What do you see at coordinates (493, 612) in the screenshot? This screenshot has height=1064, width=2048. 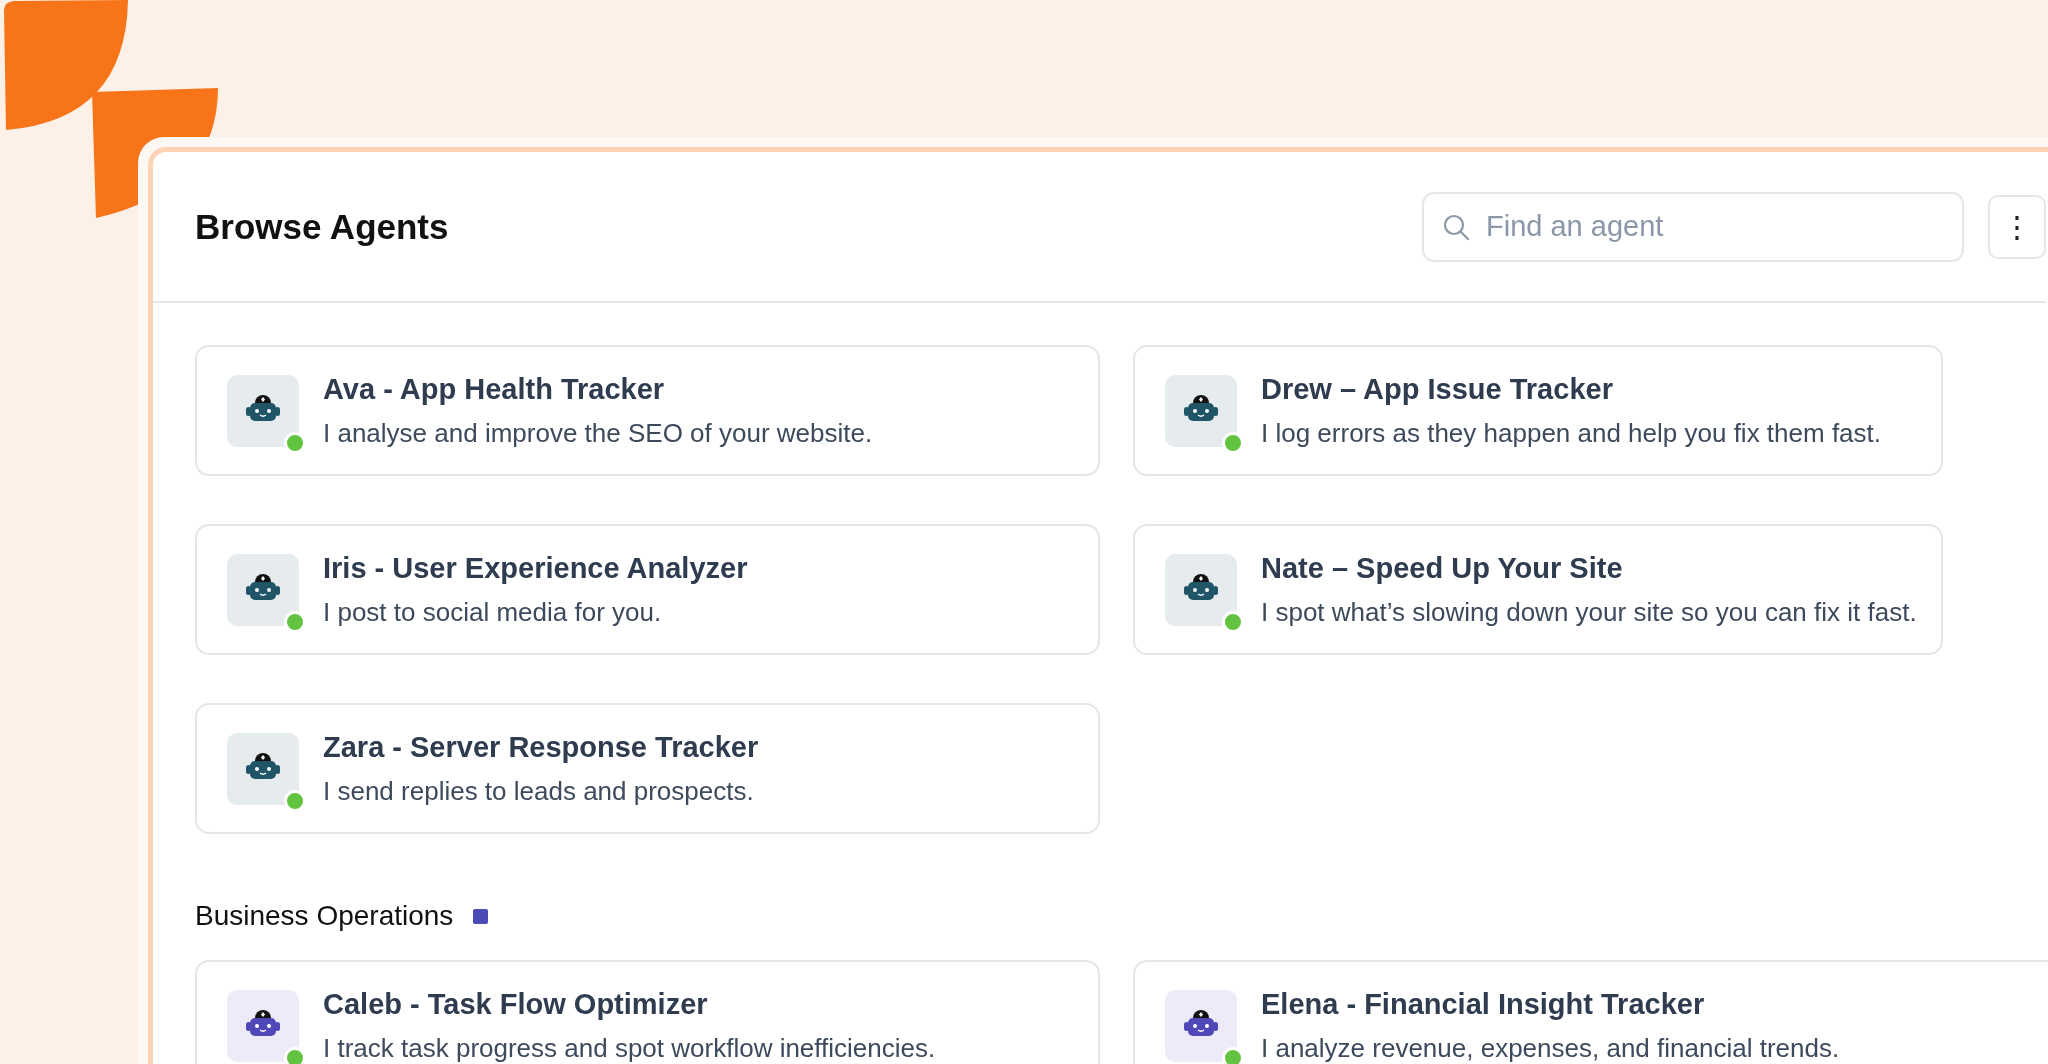 I see `agent-description: I post to social media for you.` at bounding box center [493, 612].